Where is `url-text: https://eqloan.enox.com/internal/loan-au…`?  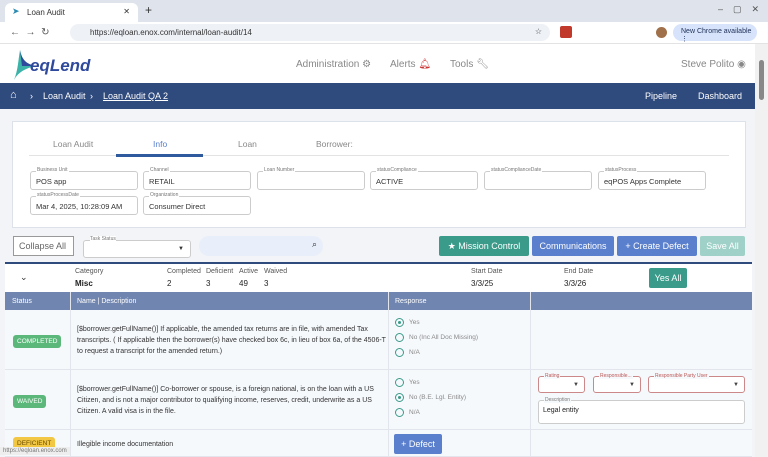 url-text: https://eqloan.enox.com/internal/loan-au… is located at coordinates (171, 32).